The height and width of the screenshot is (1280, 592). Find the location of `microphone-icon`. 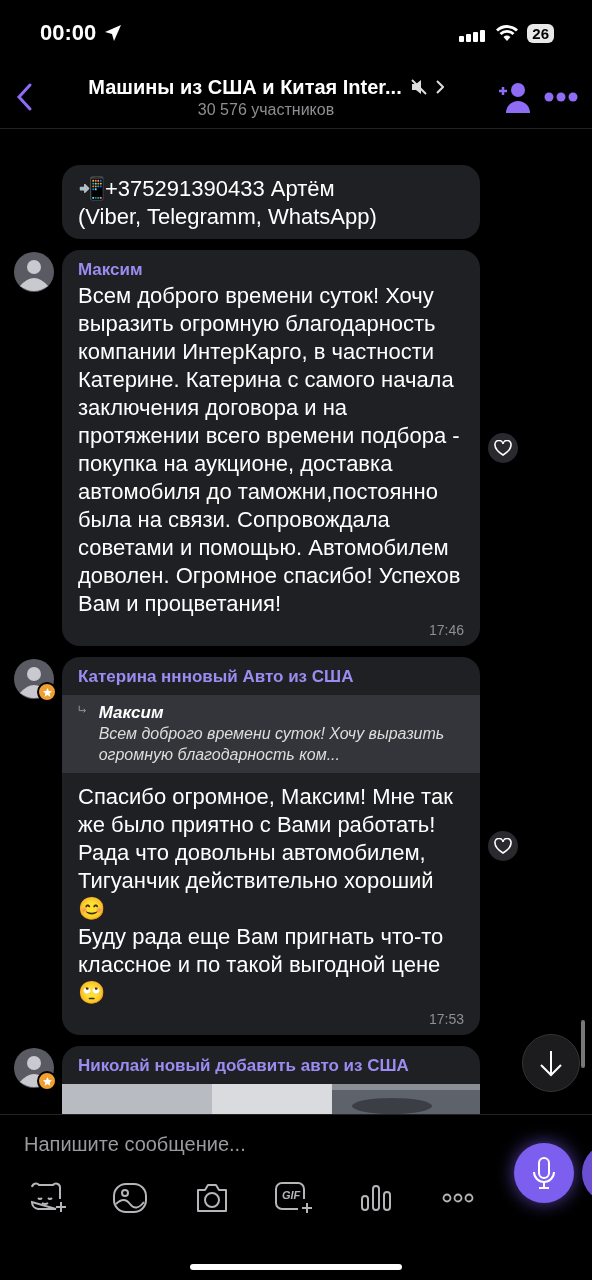

microphone-icon is located at coordinates (544, 1173).